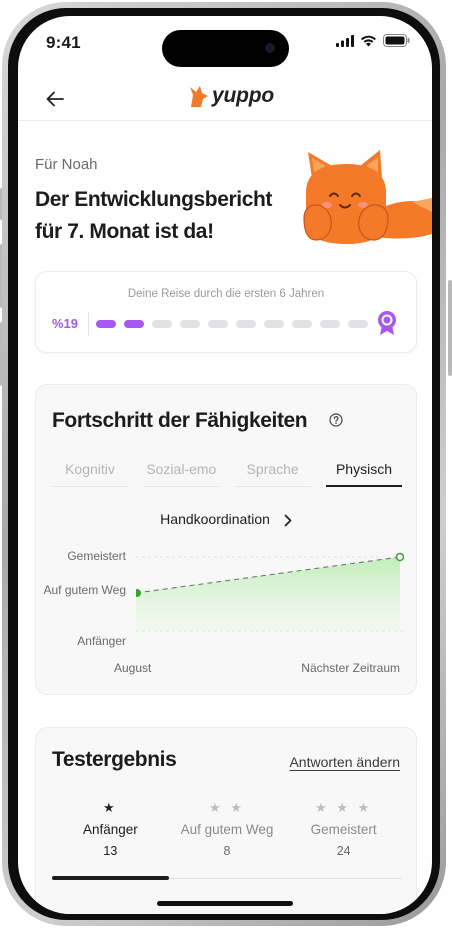 The image size is (452, 931). I want to click on help-icon, so click(336, 420).